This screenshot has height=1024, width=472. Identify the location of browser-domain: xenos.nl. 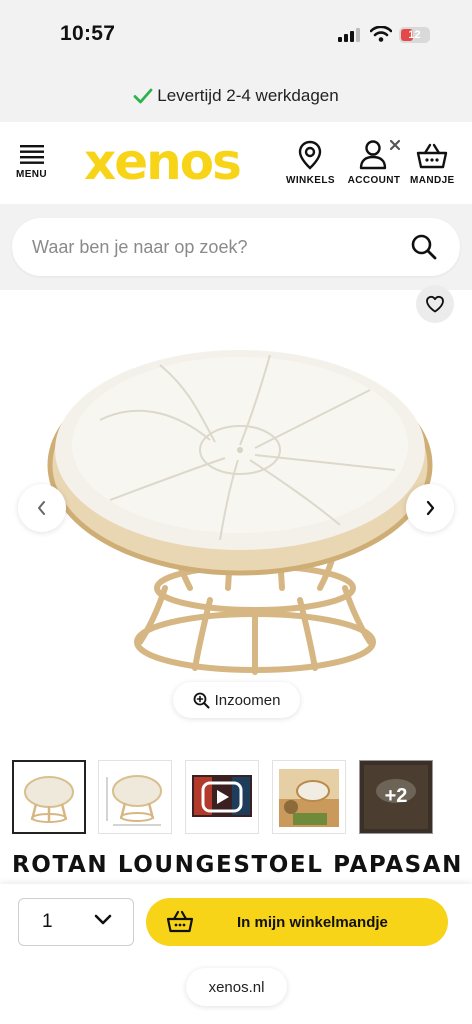
(236, 987).